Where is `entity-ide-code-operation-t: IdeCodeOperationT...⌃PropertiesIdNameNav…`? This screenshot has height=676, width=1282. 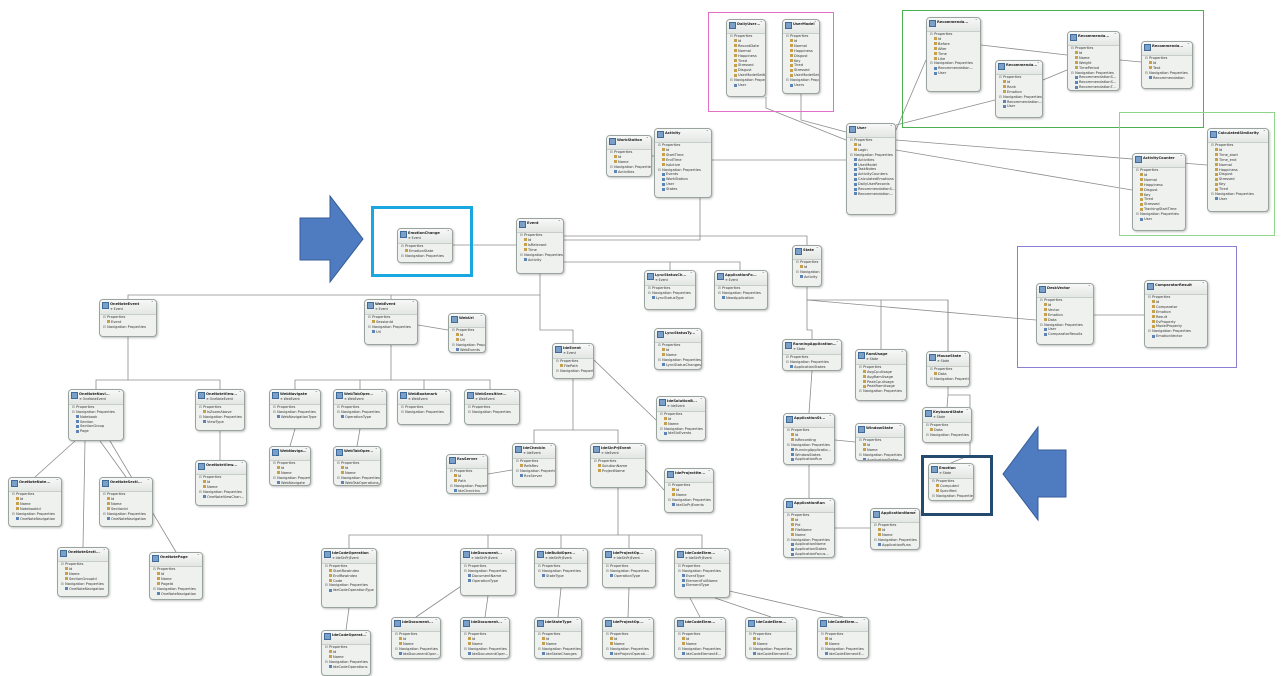 entity-ide-code-operation-t: IdeCodeOperationT...⌃PropertiesIdNameNav… is located at coordinates (346, 653).